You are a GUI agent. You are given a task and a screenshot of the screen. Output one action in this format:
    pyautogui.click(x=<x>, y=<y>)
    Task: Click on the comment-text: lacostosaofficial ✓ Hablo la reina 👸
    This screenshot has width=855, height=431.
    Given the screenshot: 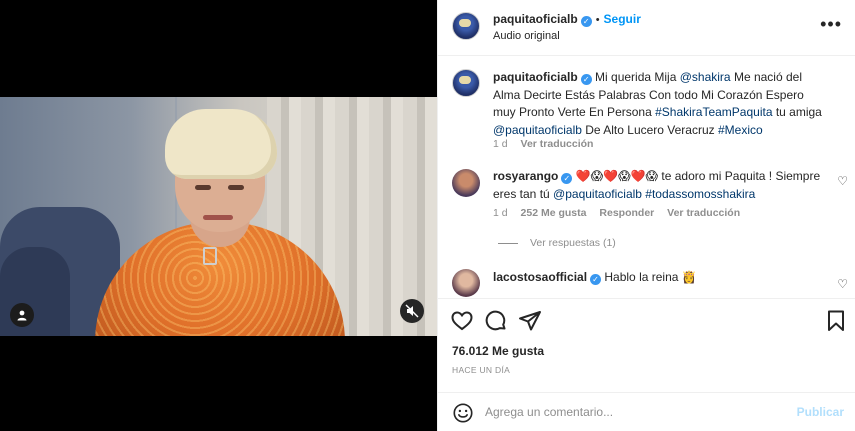 What is the action you would take?
    pyautogui.click(x=658, y=278)
    